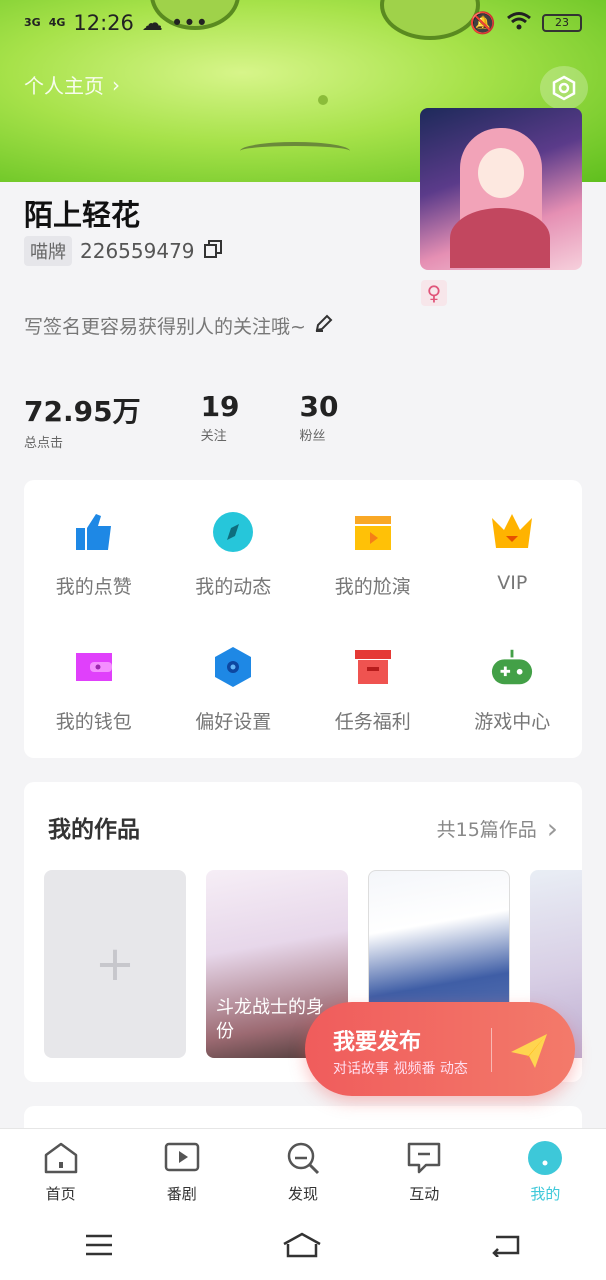  I want to click on home-icon, so click(61, 1158).